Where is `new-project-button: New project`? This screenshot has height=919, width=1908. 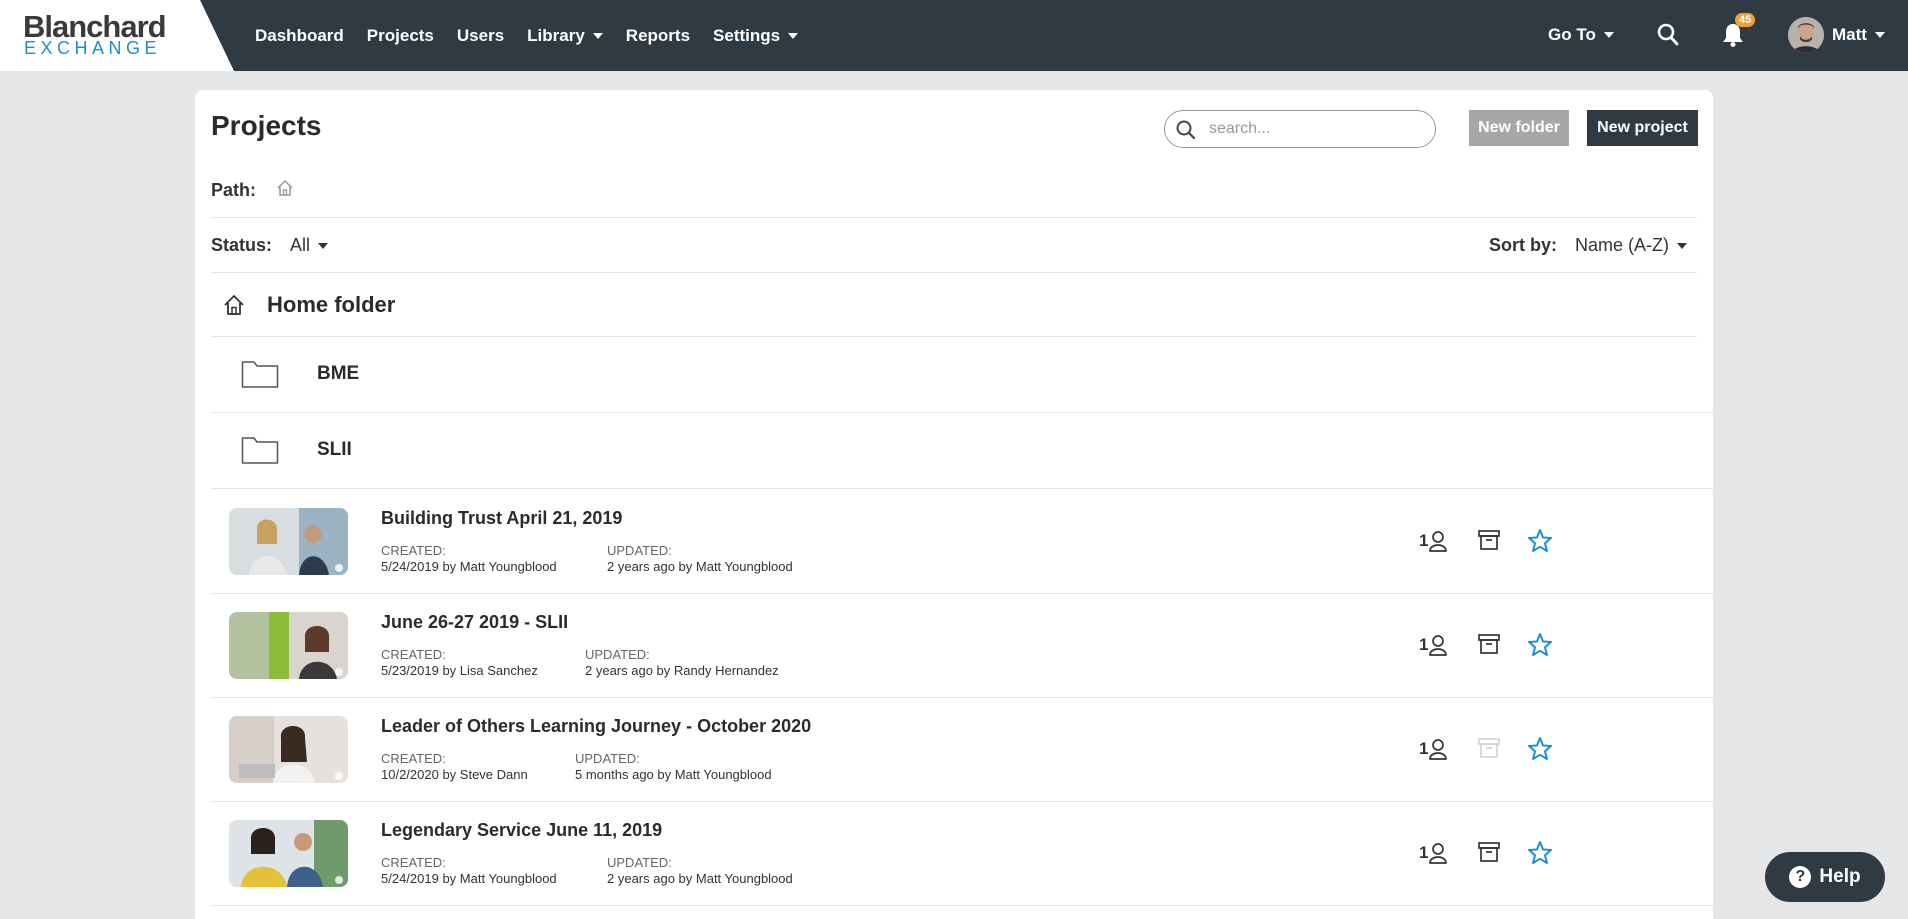
new-project-button: New project is located at coordinates (1642, 128).